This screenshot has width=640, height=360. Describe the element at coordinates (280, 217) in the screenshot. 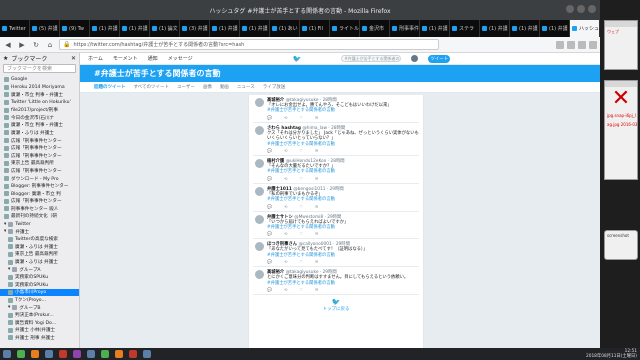

I see `tweet-author: 弁護士サトシ` at that location.